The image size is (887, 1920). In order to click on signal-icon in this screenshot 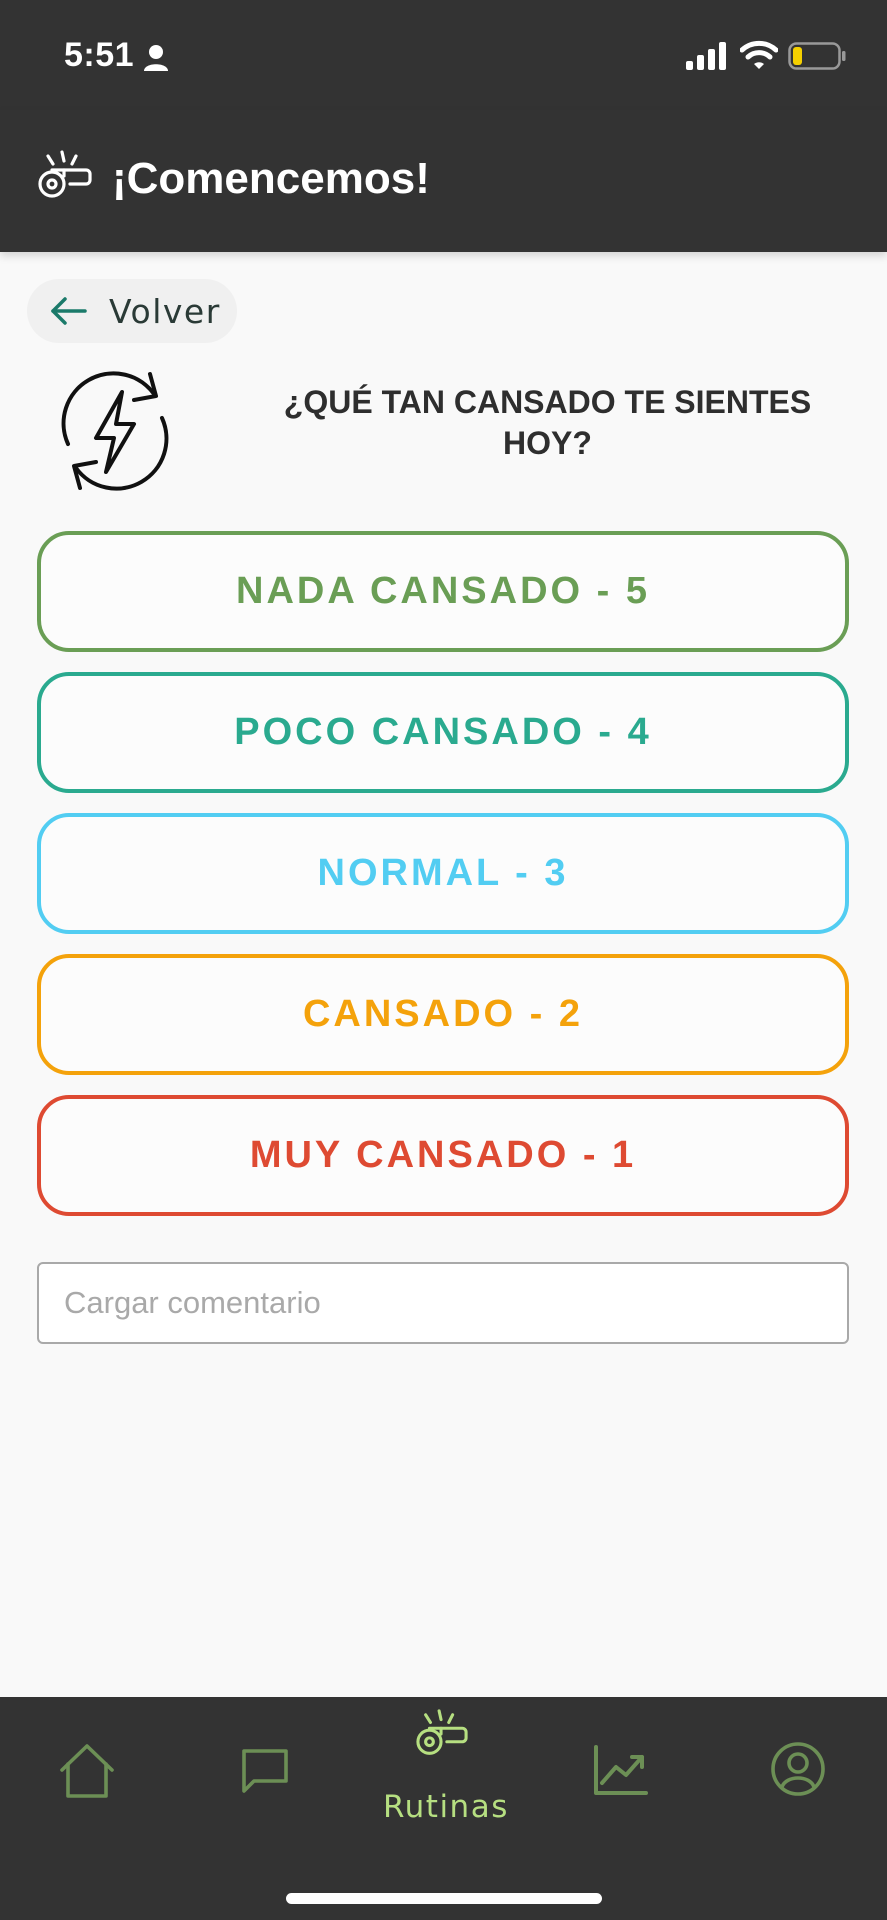, I will do `click(706, 56)`.